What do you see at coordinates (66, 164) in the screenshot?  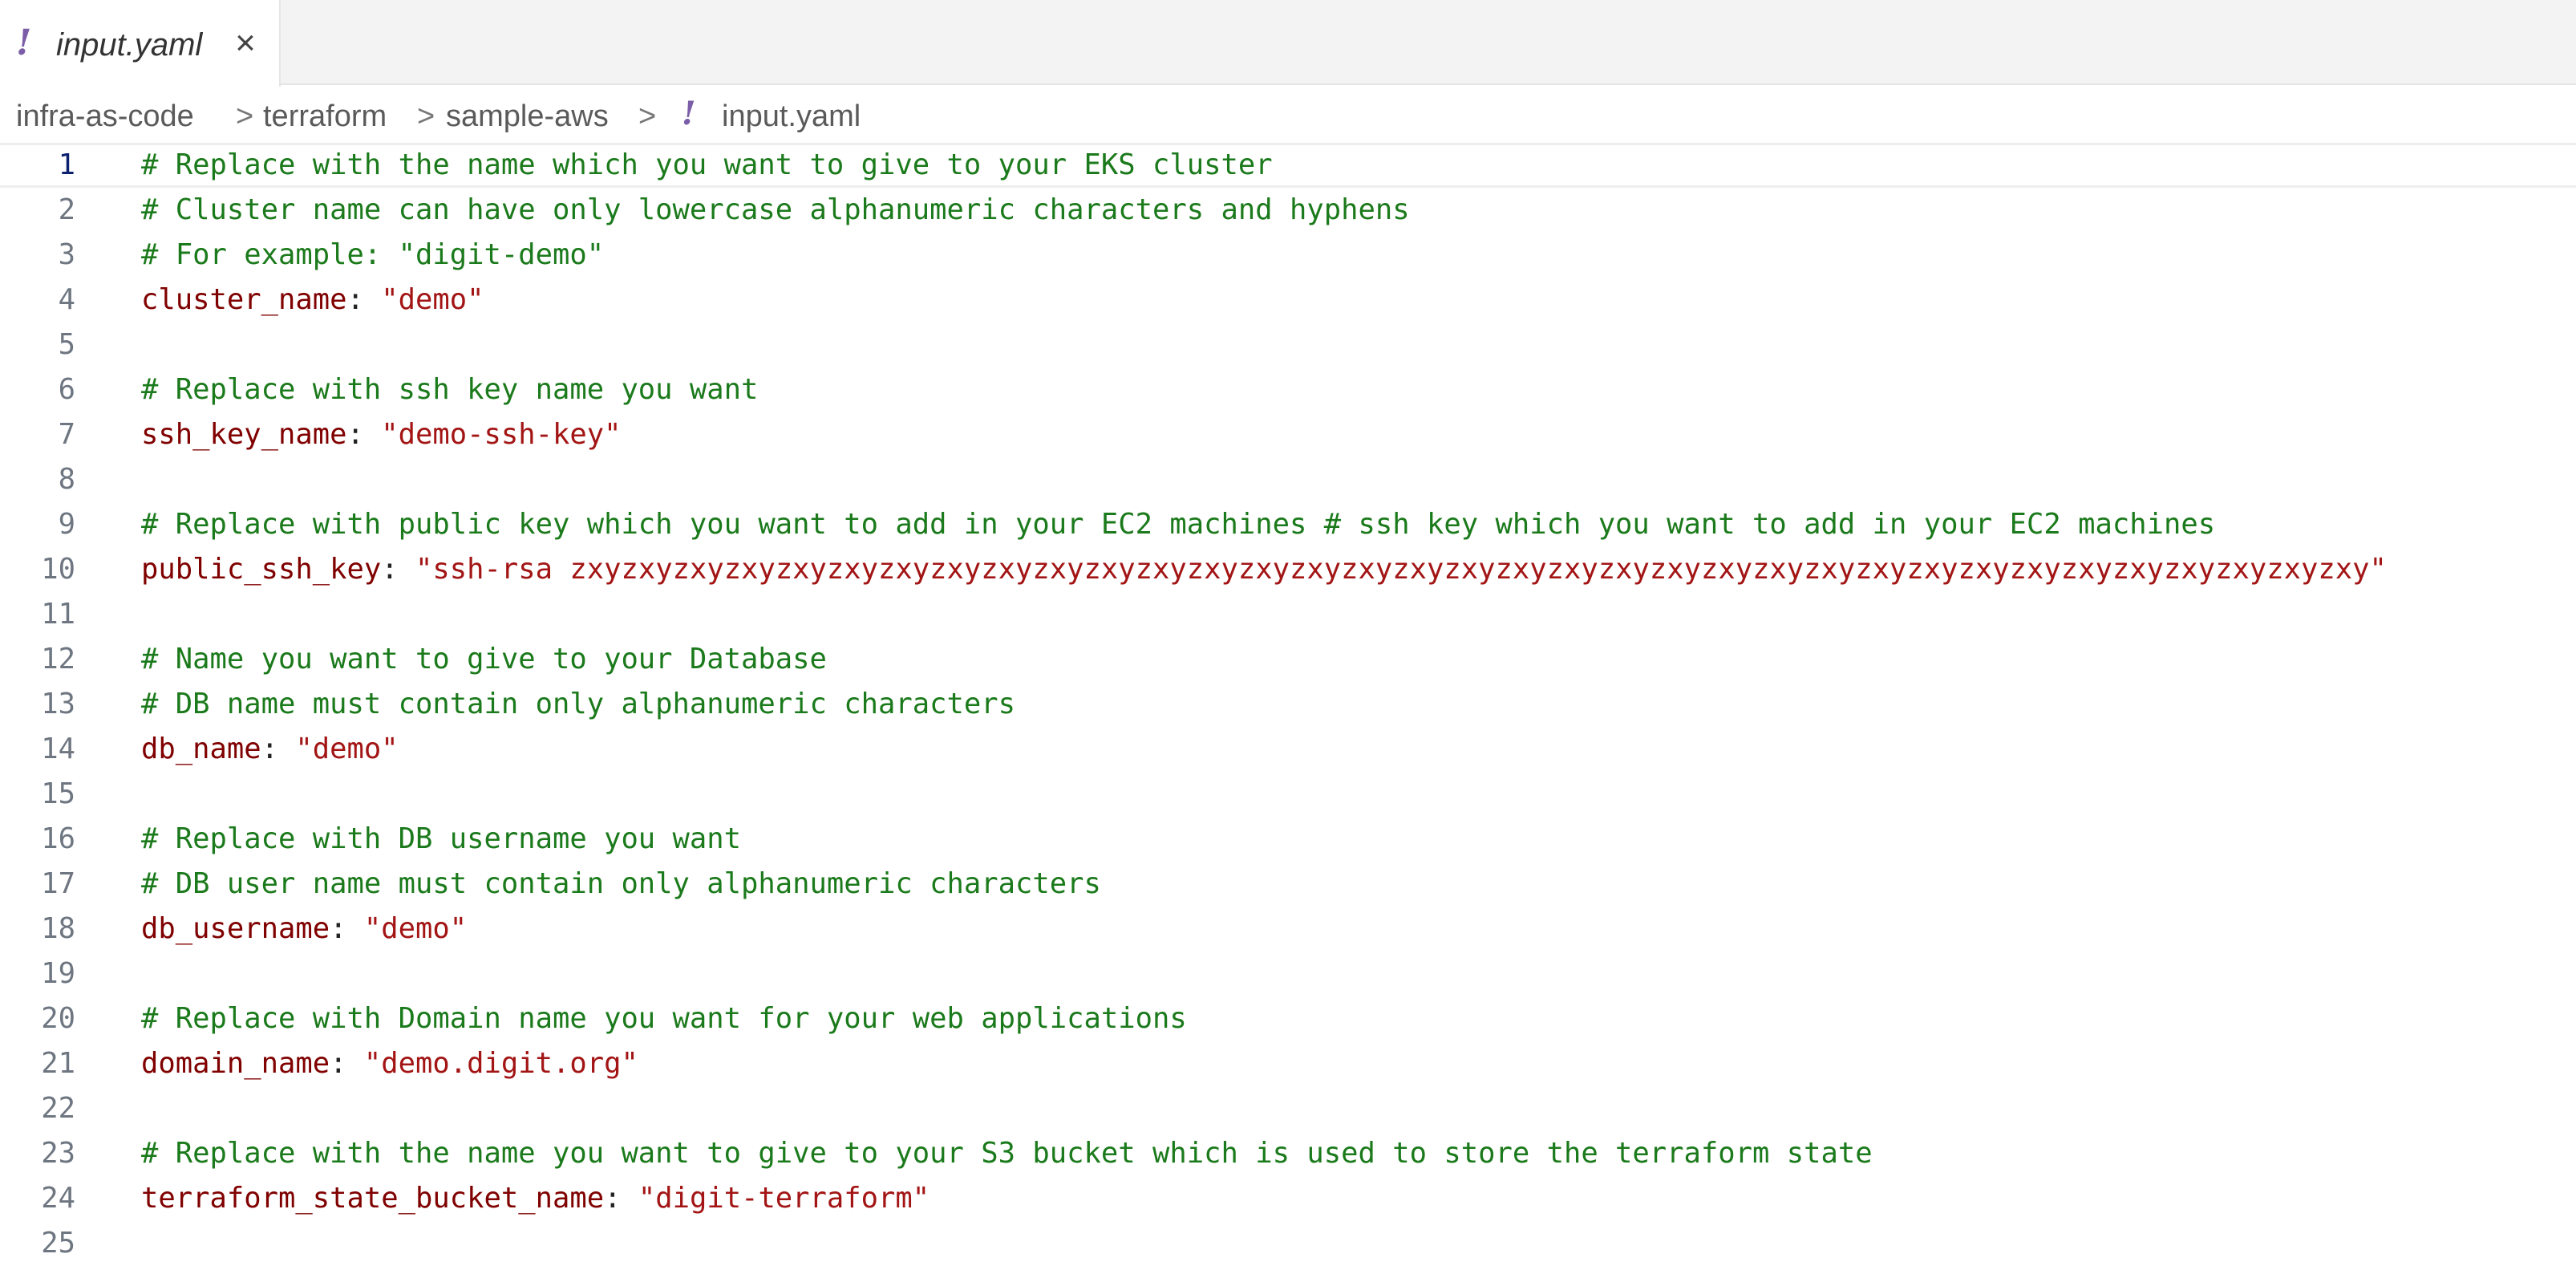 I see `line-number: 1` at bounding box center [66, 164].